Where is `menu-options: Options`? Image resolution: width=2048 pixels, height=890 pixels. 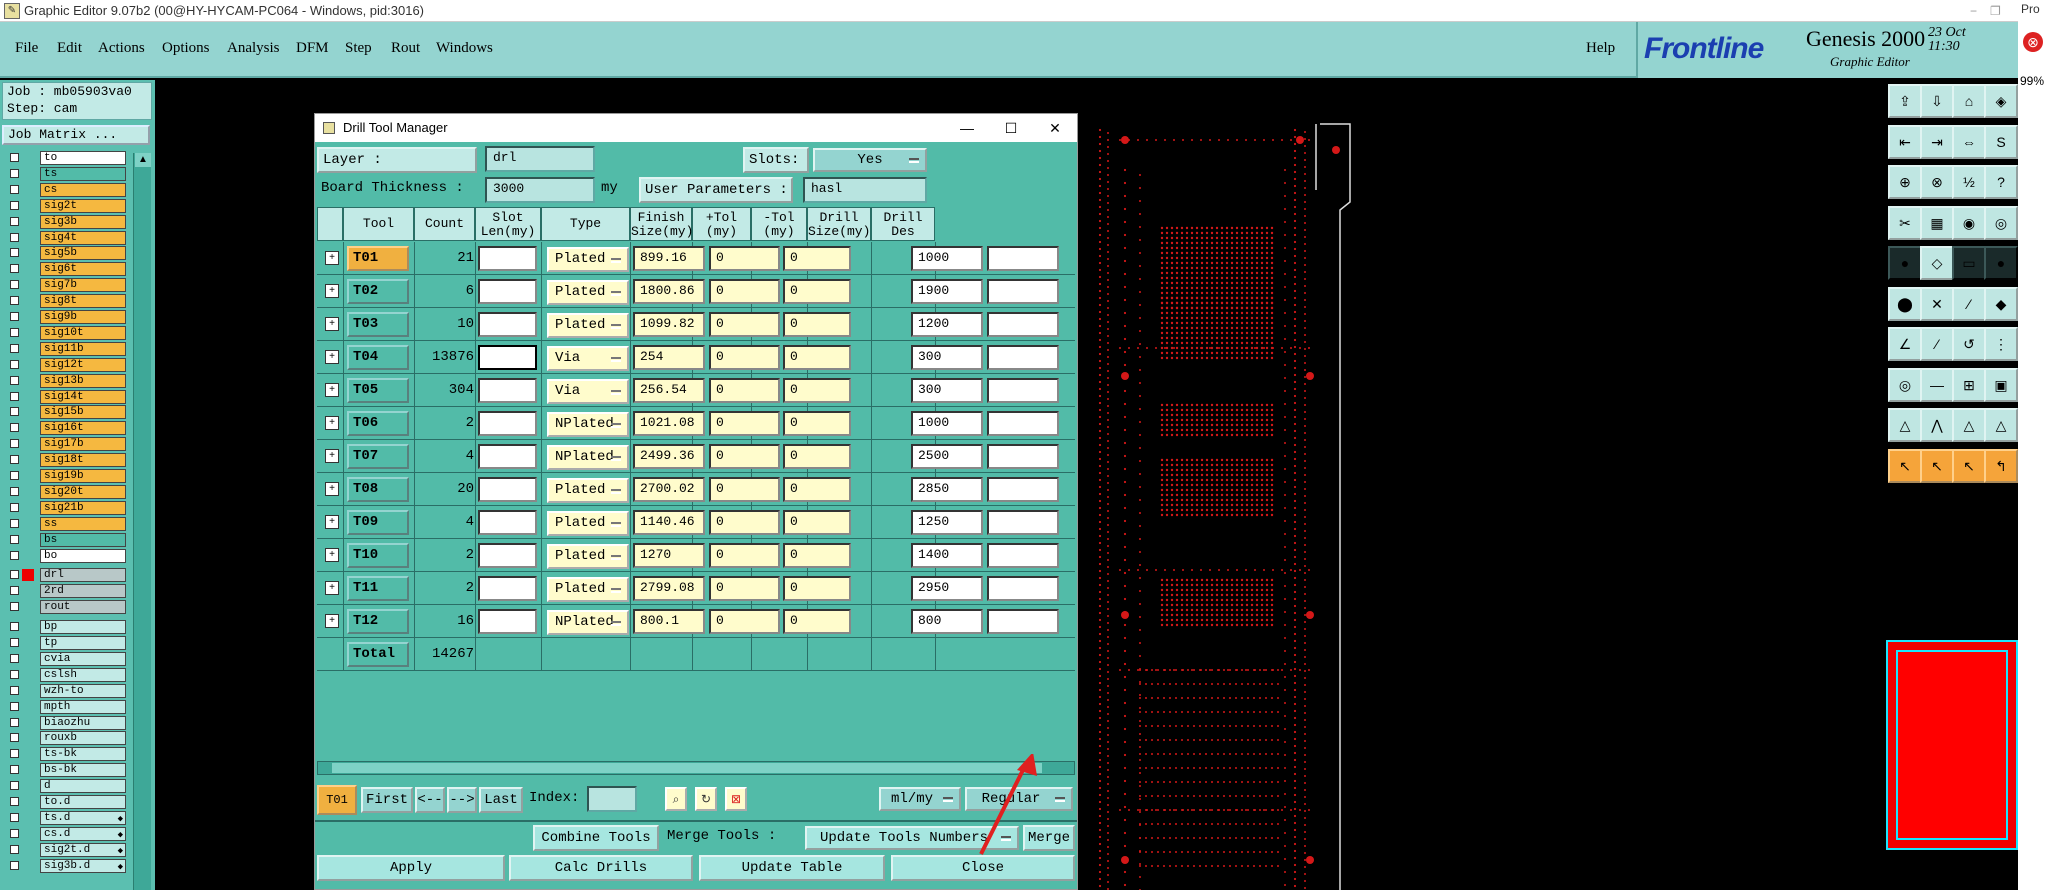 menu-options: Options is located at coordinates (186, 48).